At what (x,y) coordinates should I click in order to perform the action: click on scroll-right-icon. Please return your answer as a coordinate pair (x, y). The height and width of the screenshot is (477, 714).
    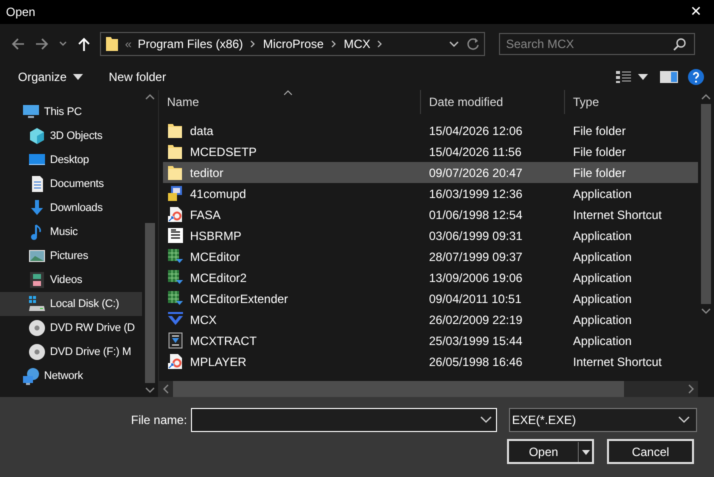
    Looking at the image, I should click on (691, 389).